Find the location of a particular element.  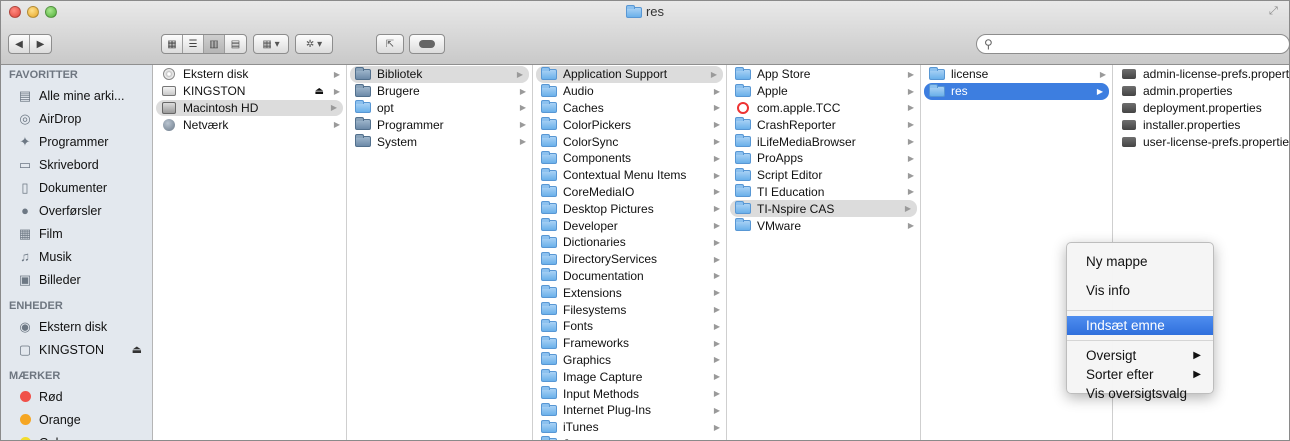

column-item-documentation: Documentation ▶ is located at coordinates (629, 276).